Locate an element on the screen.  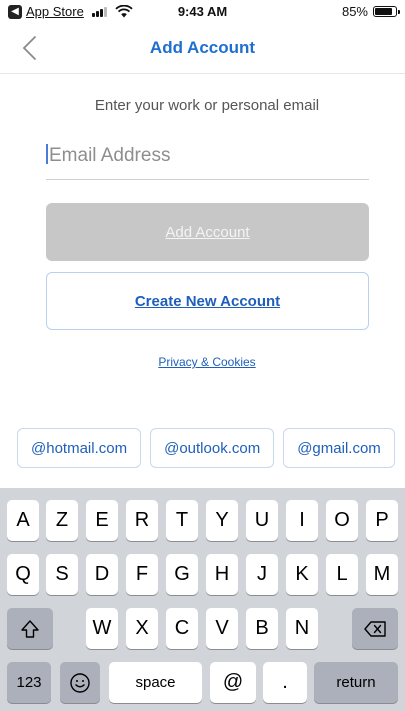
add-account-button: Add Account is located at coordinates (207, 232).